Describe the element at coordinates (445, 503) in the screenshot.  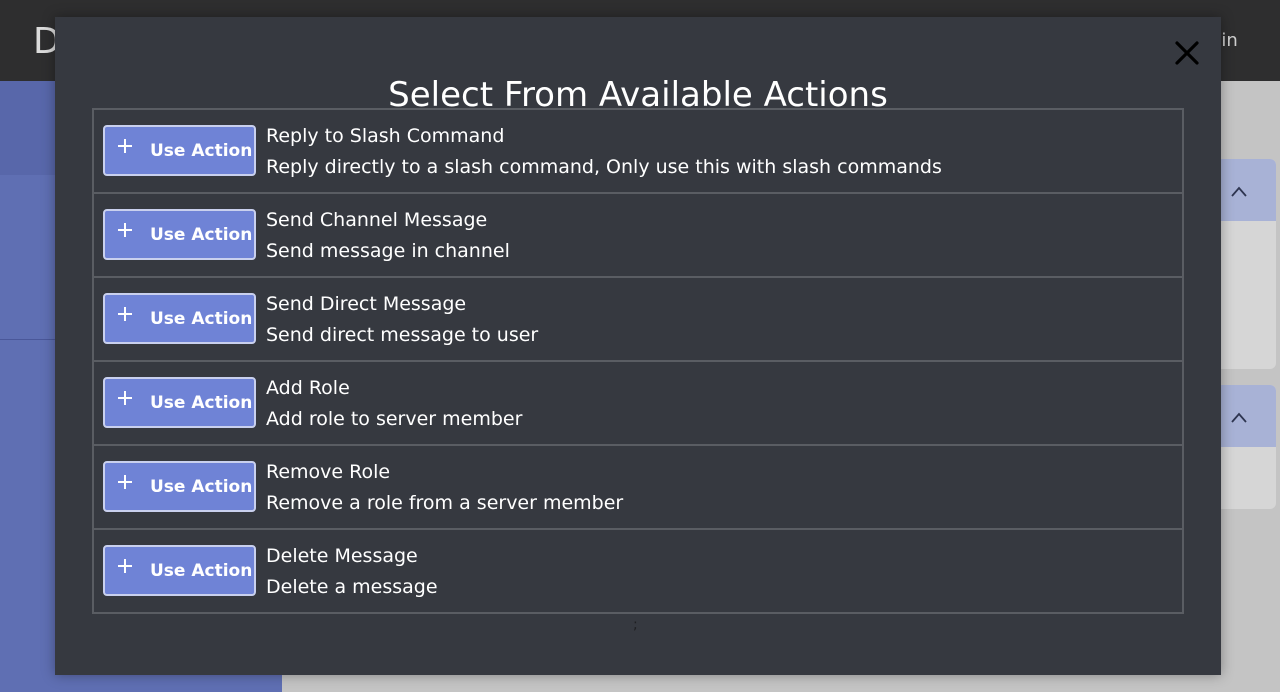
I see `action-description: Remove a role from a server member` at that location.